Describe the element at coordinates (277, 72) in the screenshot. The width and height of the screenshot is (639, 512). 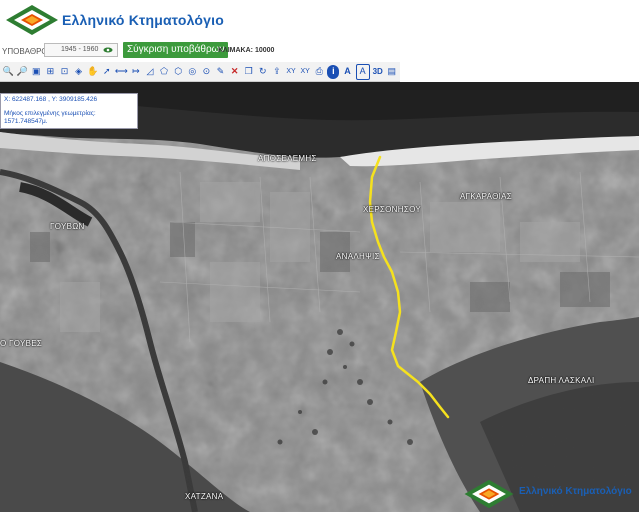
I see `export-icon: ⇪` at that location.